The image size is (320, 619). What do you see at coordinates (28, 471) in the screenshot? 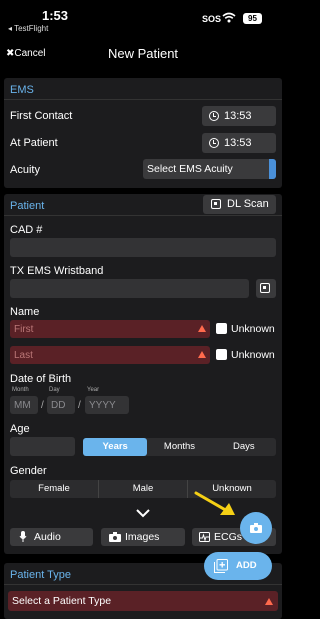
I see `gender-label: Gender` at bounding box center [28, 471].